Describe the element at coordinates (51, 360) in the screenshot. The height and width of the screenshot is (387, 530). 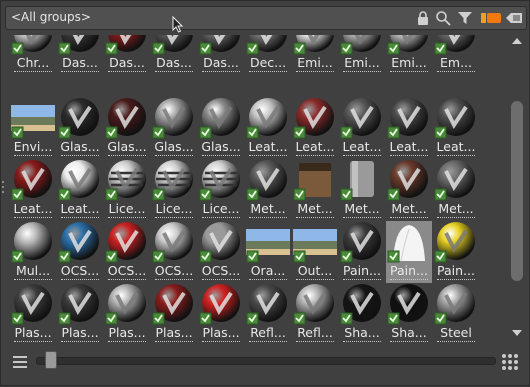
I see `slider-handle` at that location.